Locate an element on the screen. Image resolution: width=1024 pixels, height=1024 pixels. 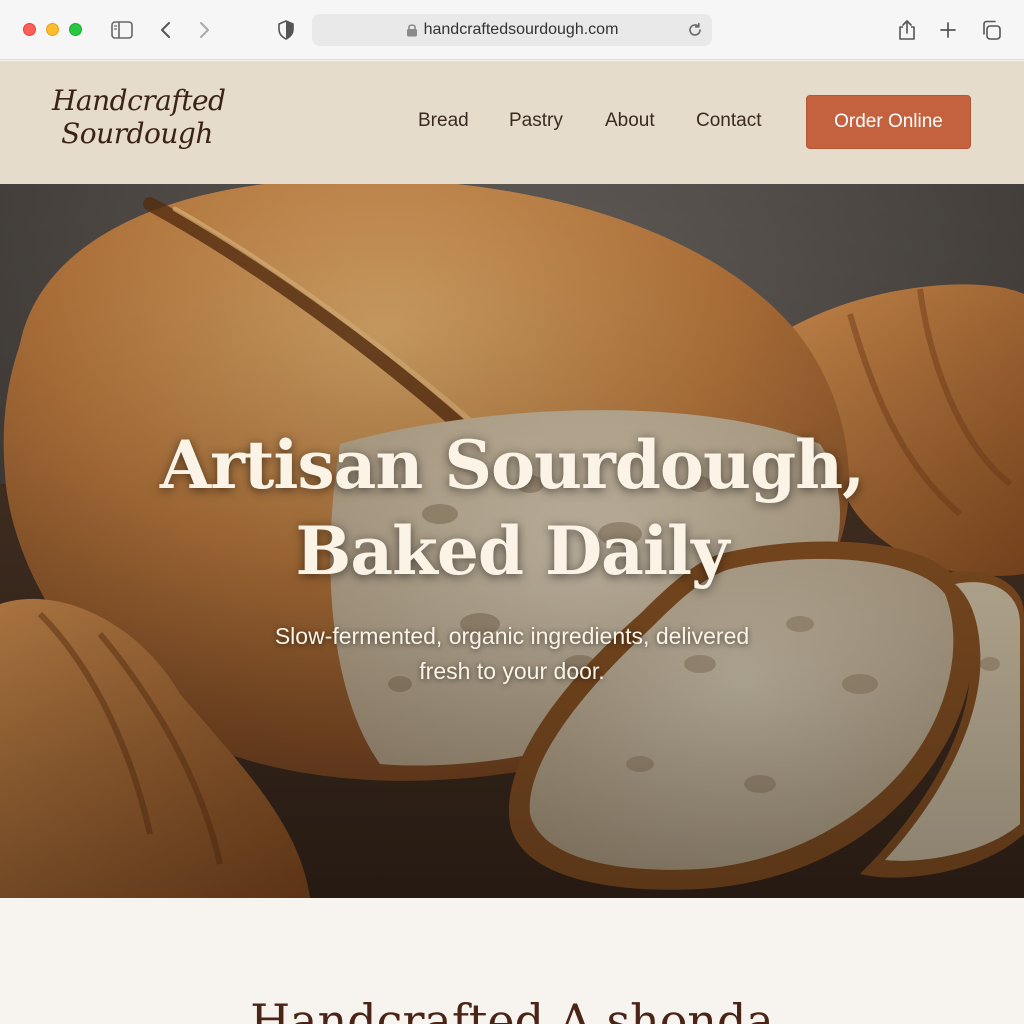
share-icon is located at coordinates (907, 30).